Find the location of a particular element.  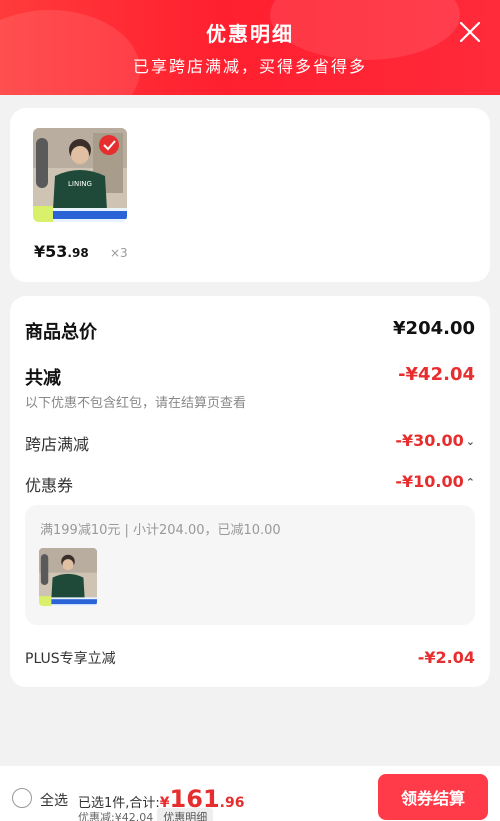

total-dec: .96 is located at coordinates (232, 803).